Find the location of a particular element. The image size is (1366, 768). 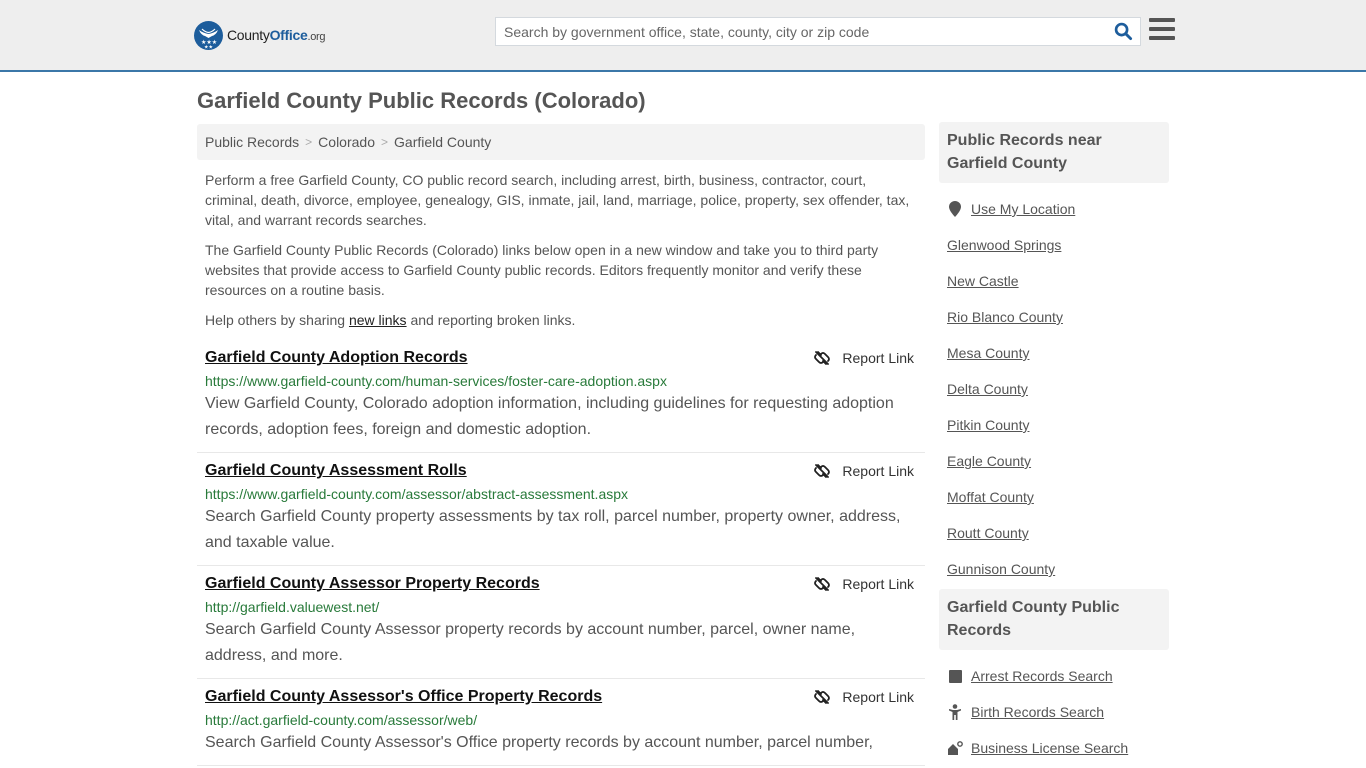

search-icon is located at coordinates (1123, 31).